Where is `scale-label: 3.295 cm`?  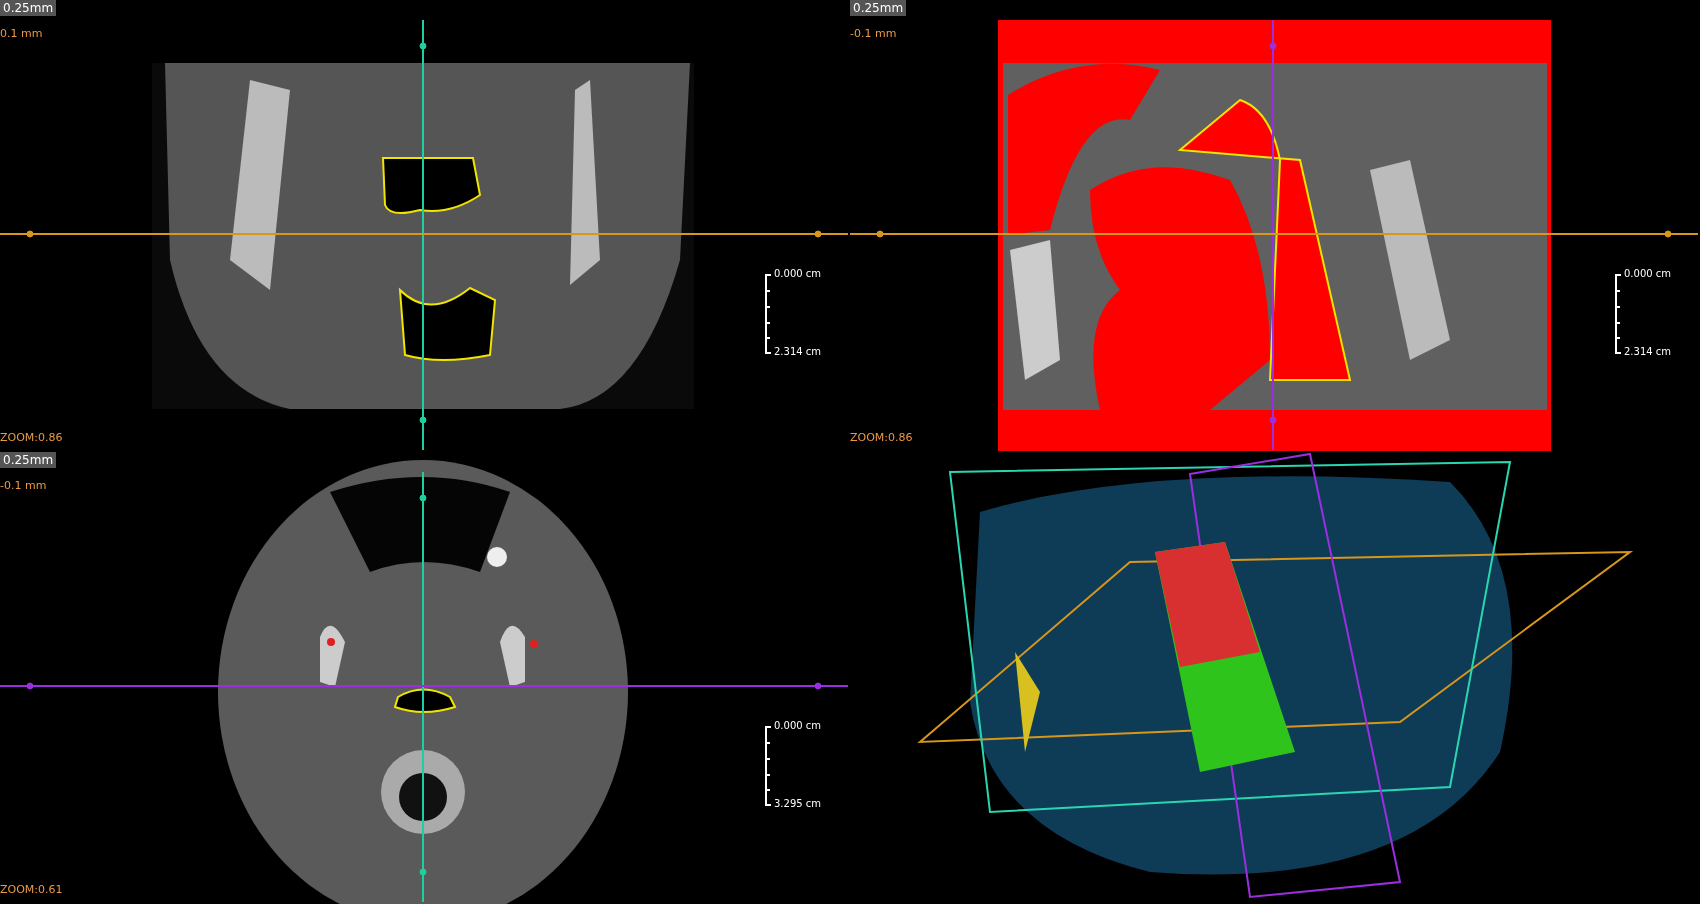 scale-label: 3.295 cm is located at coordinates (798, 803).